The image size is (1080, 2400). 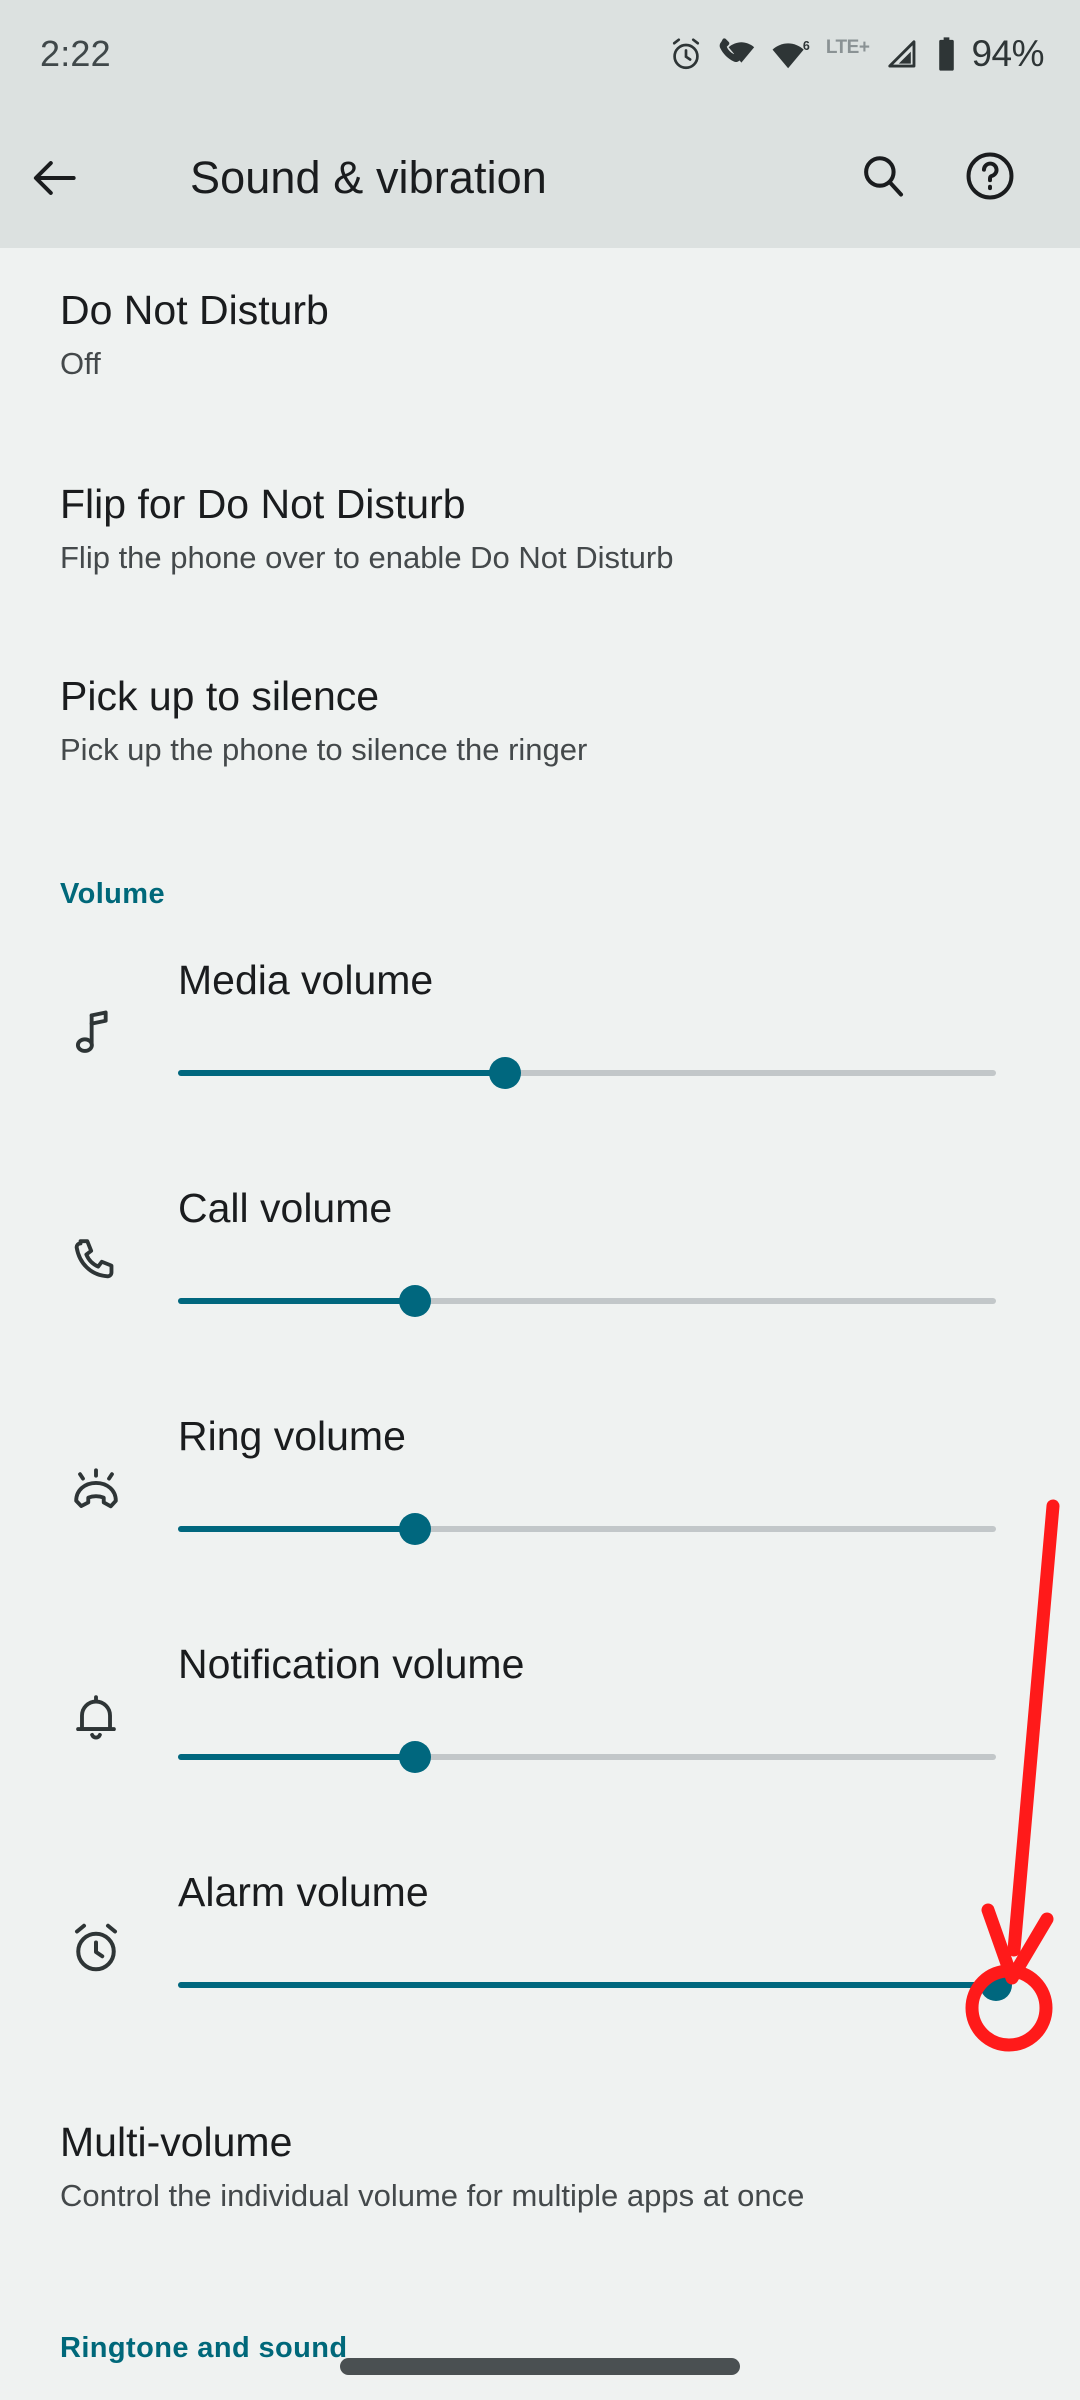 I want to click on volume-row-alarm: Alarm volume, so click(x=540, y=1943).